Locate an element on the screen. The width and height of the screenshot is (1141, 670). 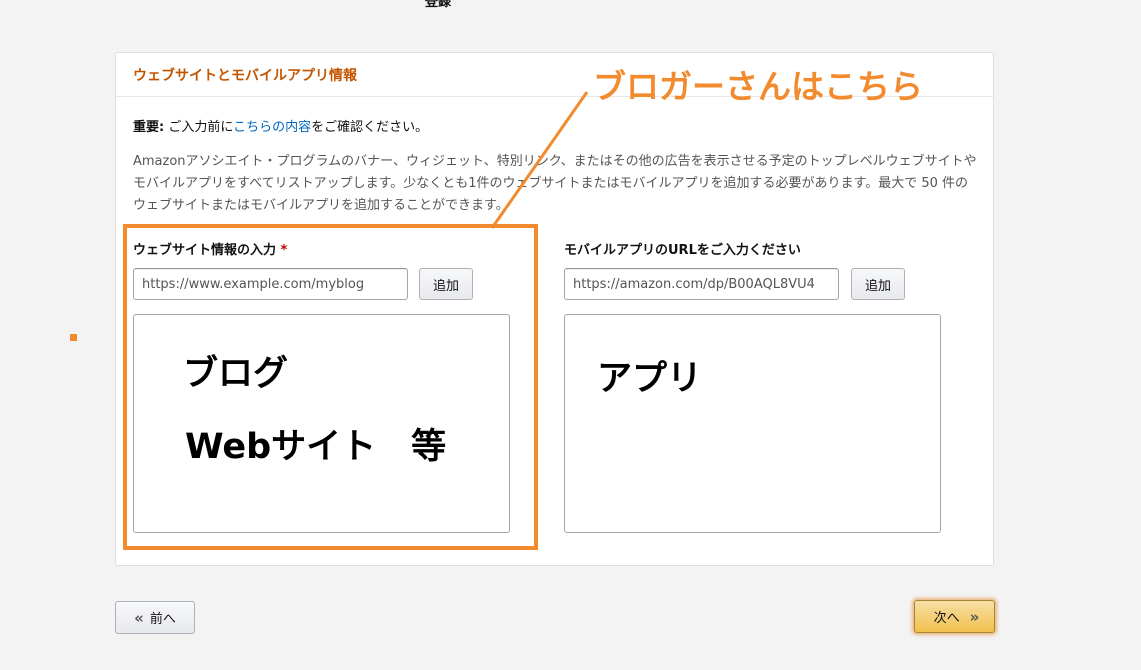
double-chevron-left-icon: « is located at coordinates (139, 617).